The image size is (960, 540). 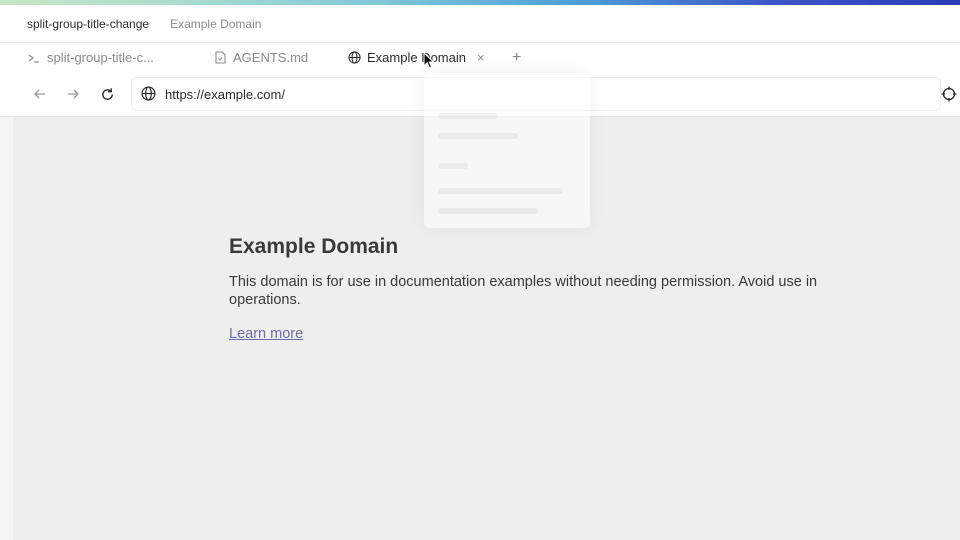 I want to click on reload-button, so click(x=107, y=94).